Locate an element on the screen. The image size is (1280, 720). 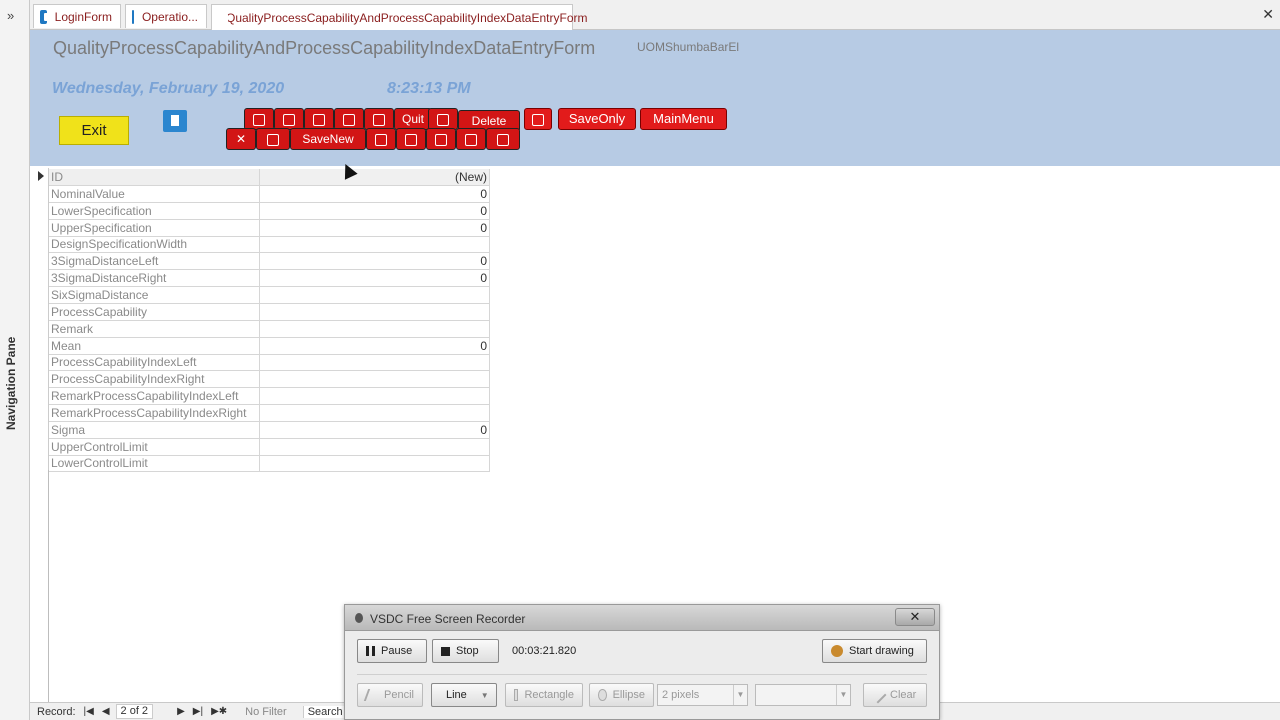
color-select: ▼ is located at coordinates (803, 695).